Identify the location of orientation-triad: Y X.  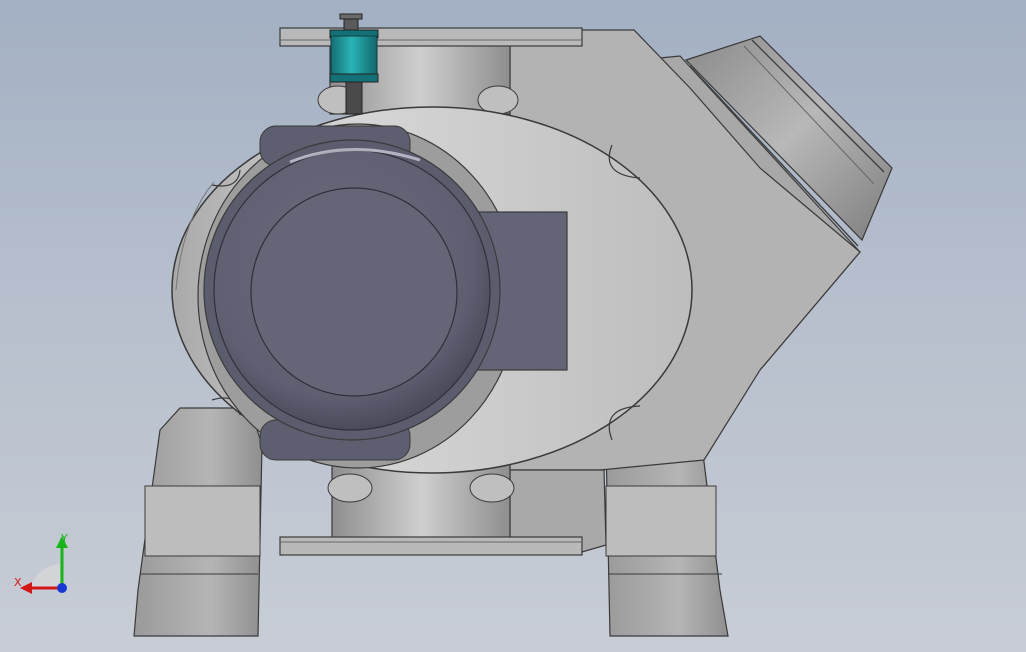
(45, 565).